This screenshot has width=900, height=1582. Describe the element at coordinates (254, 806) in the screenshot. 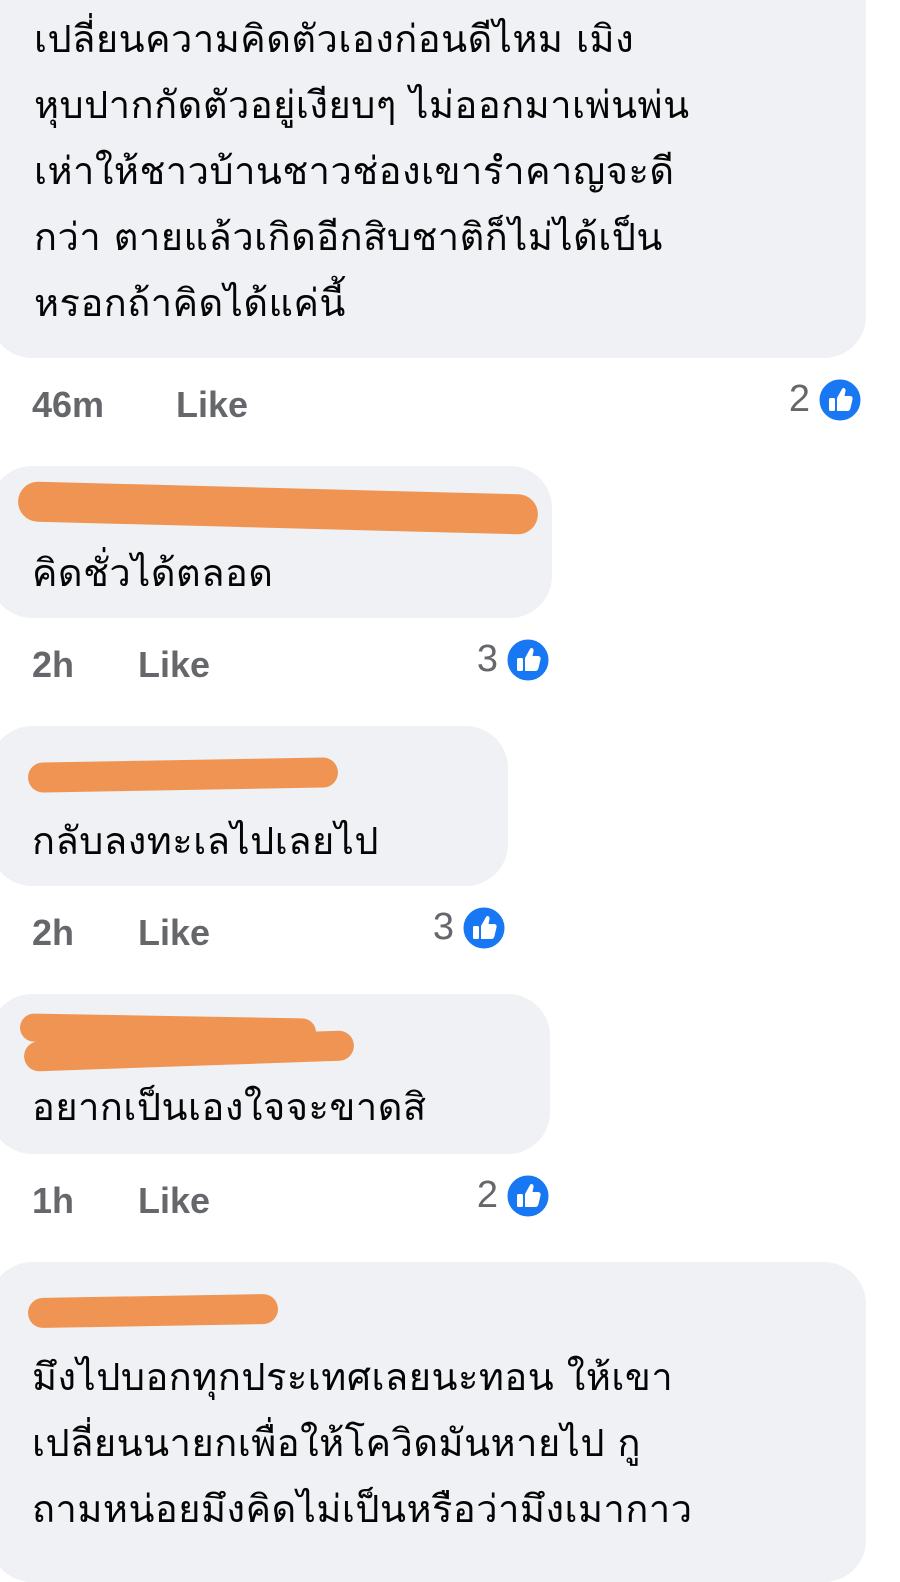

I see `comment-bubble: กลับลงทะเลไปเลยไป` at that location.